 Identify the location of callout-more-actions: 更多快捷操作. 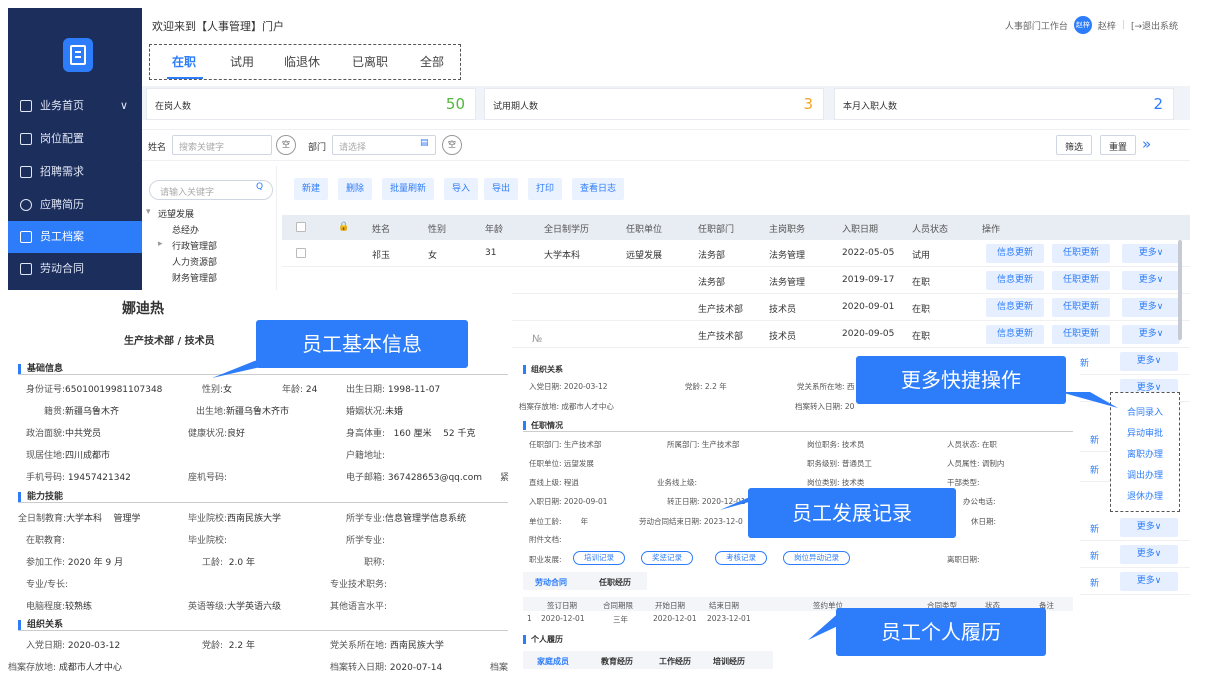
(961, 380).